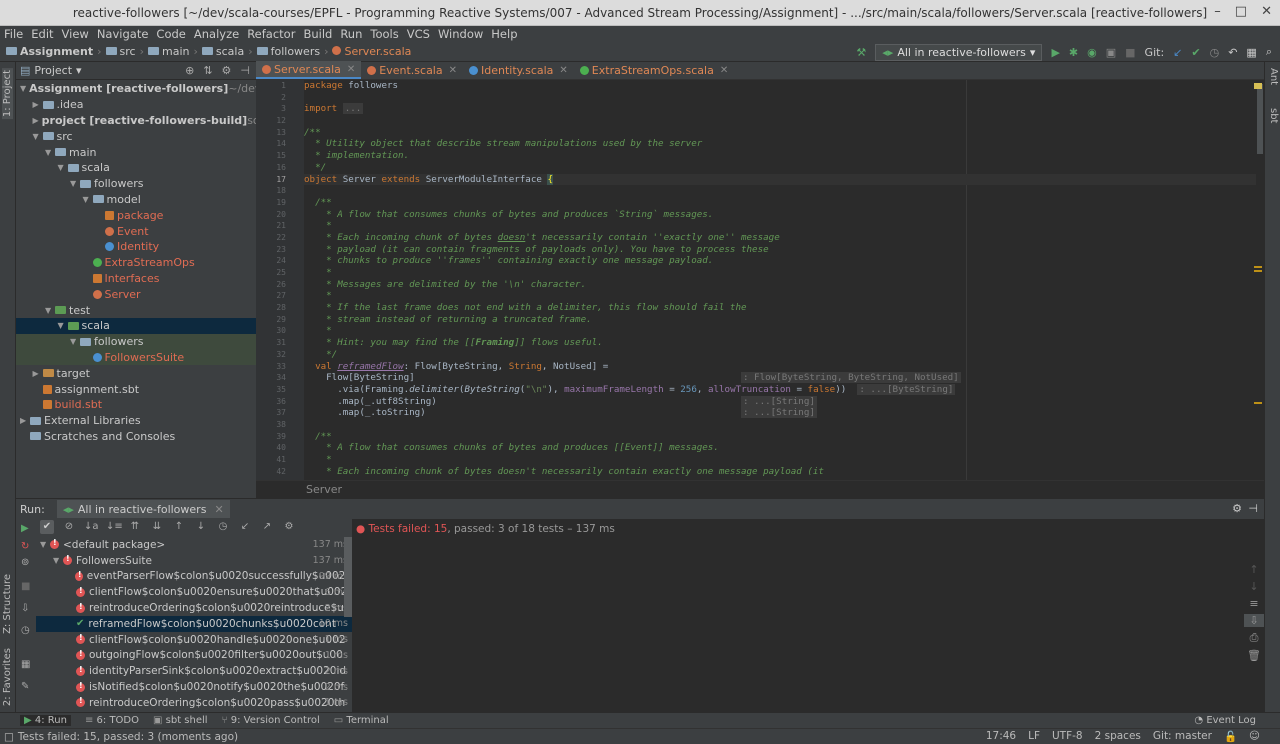  I want to click on breadcrumb-item: Server.scala, so click(371, 51).